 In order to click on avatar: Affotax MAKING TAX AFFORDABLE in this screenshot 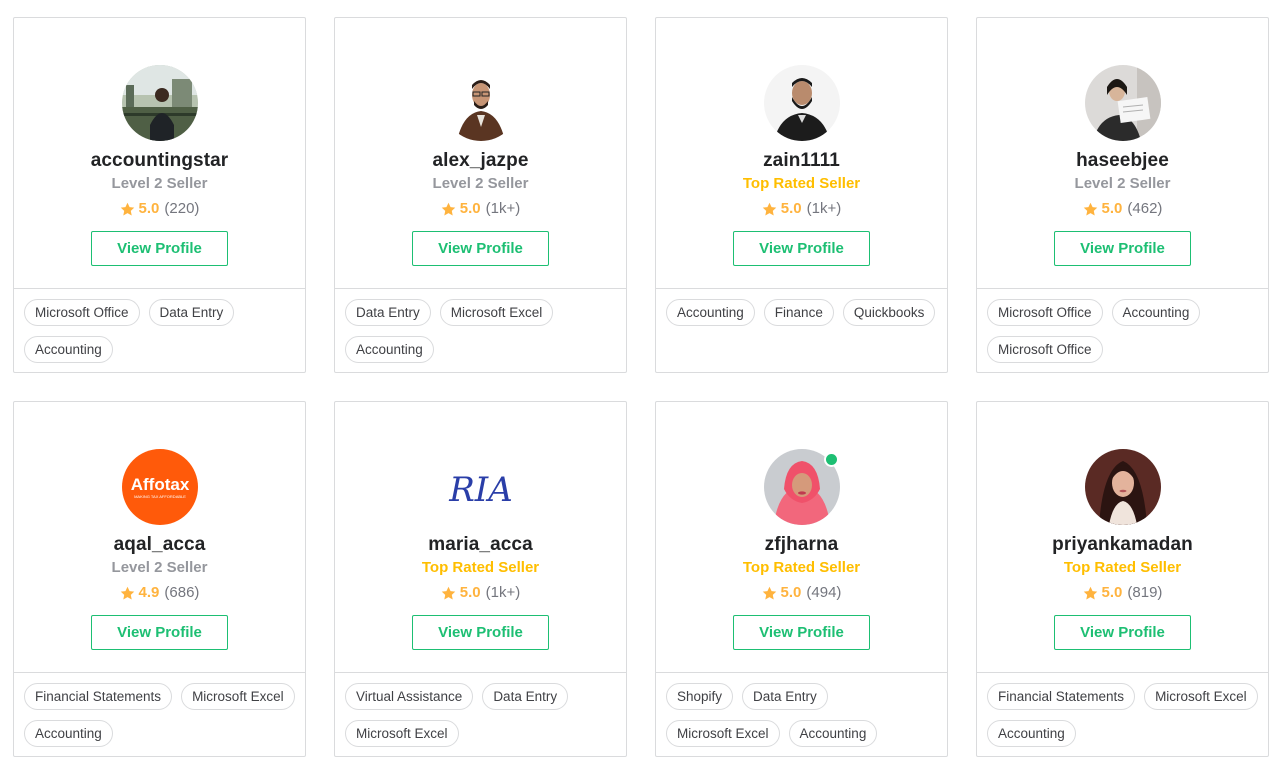, I will do `click(159, 487)`.